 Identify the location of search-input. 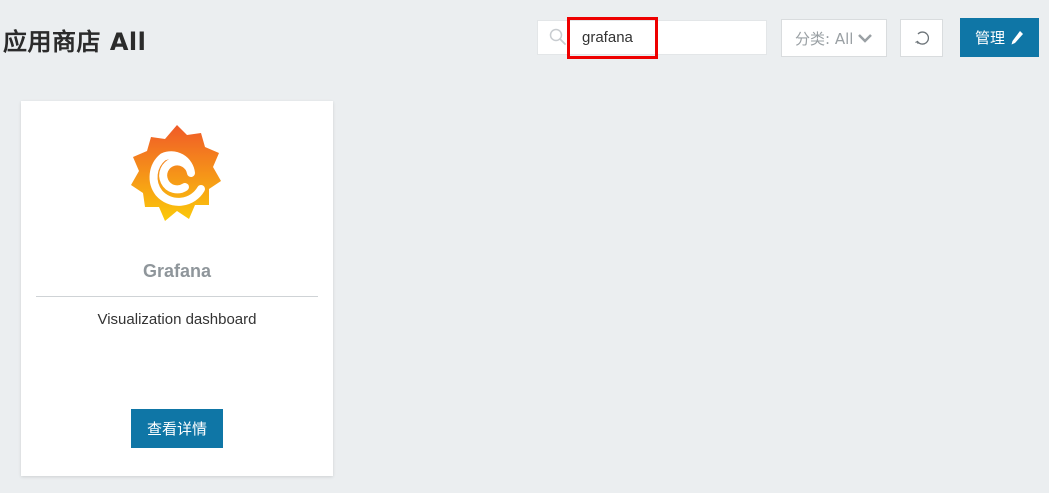
(668, 37).